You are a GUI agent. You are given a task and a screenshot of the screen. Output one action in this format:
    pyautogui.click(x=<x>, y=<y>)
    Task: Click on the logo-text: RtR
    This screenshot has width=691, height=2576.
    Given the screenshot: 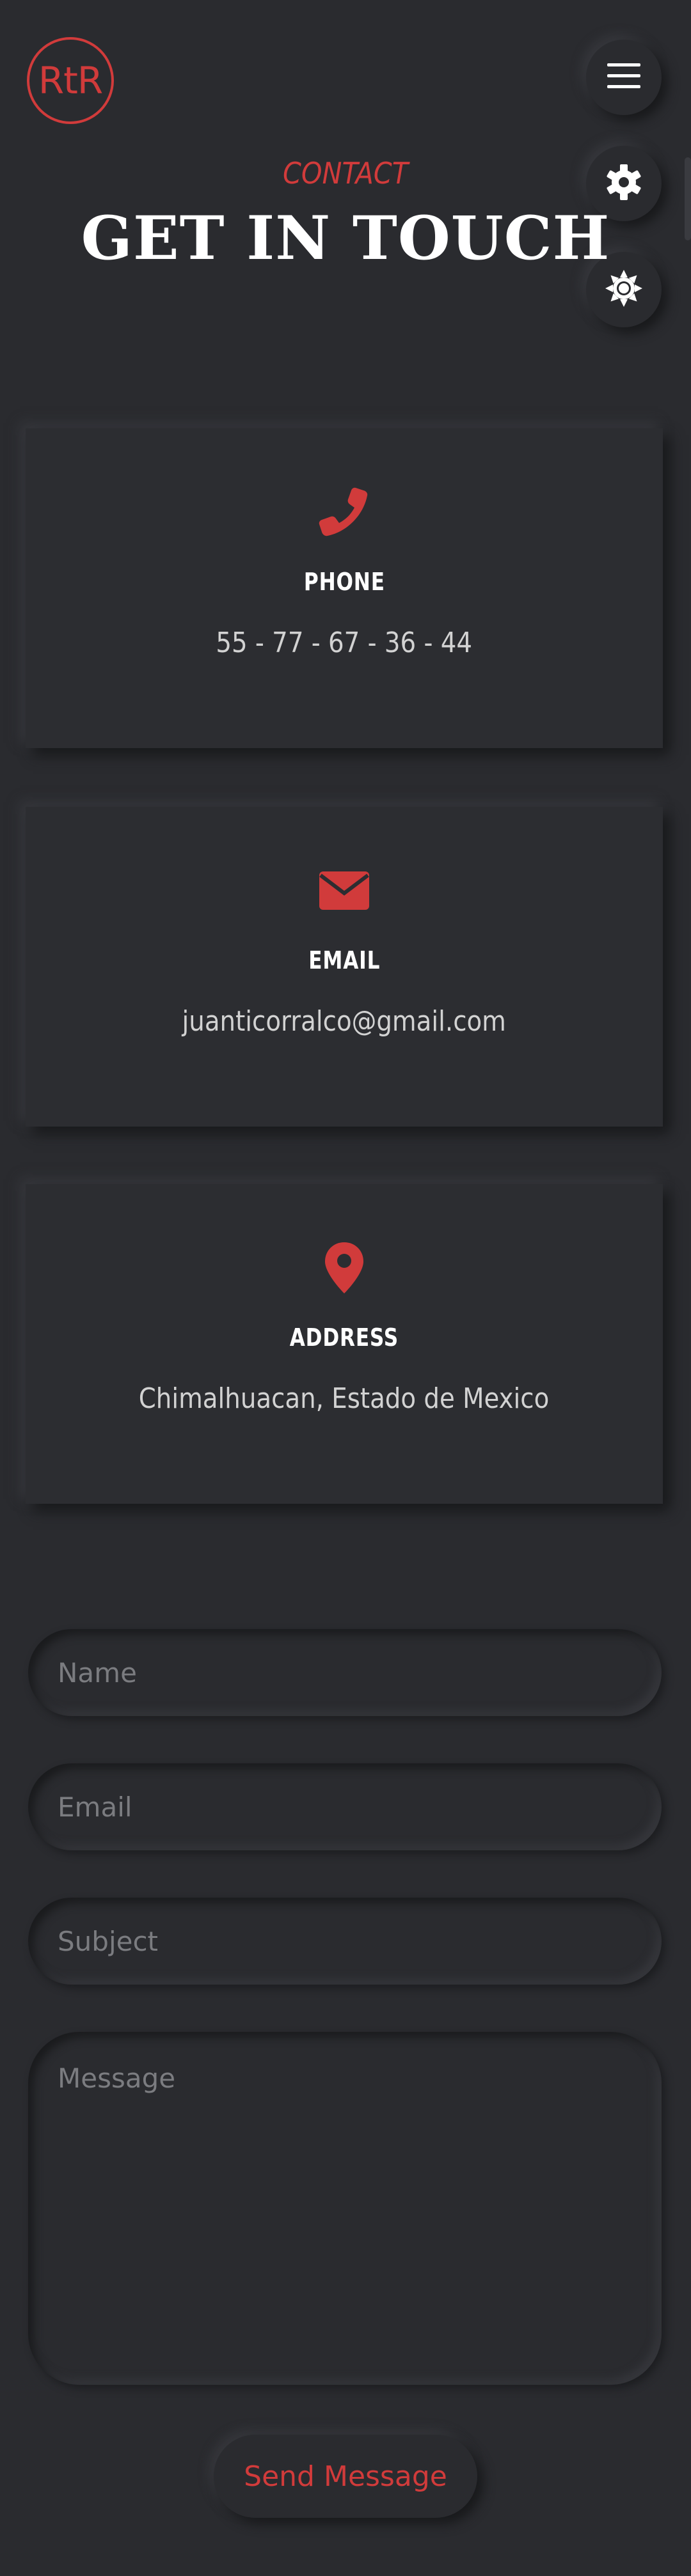 What is the action you would take?
    pyautogui.click(x=70, y=80)
    